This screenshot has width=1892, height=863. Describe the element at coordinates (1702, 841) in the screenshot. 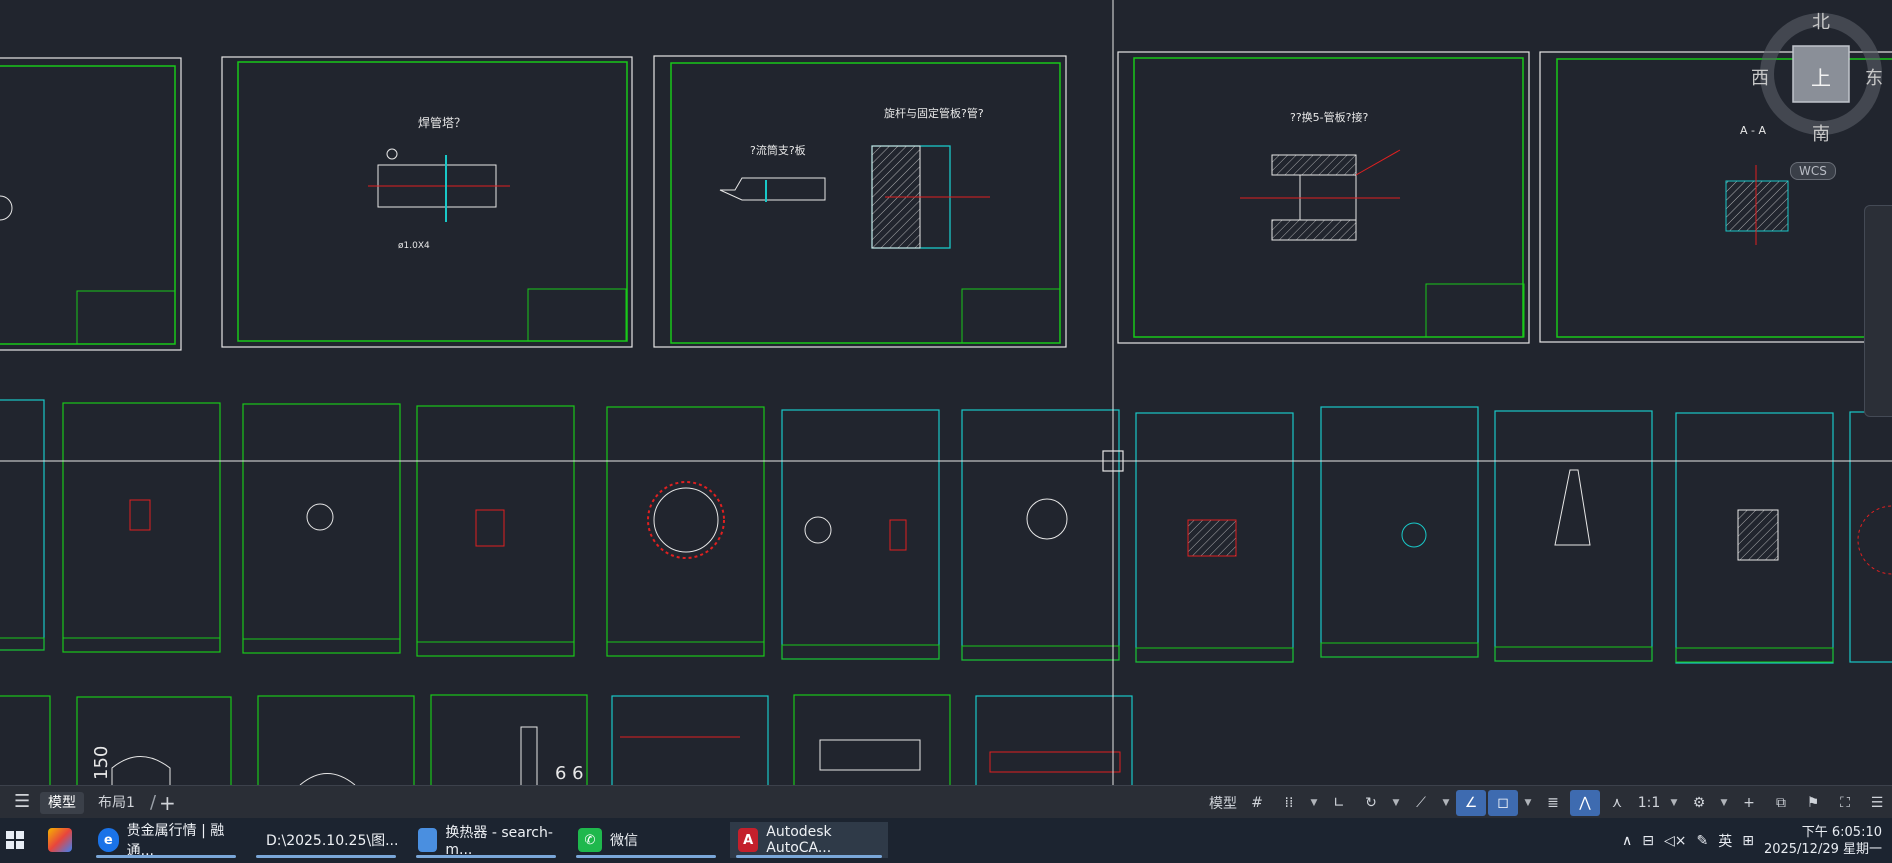

I see `pen-icon: ✎` at that location.